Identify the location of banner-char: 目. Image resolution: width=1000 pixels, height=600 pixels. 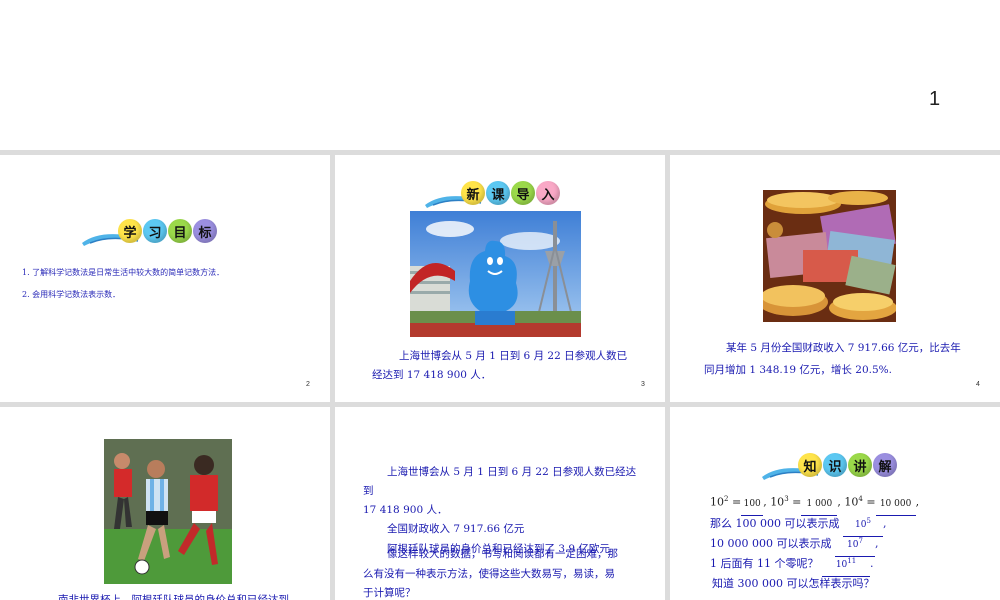
(180, 231).